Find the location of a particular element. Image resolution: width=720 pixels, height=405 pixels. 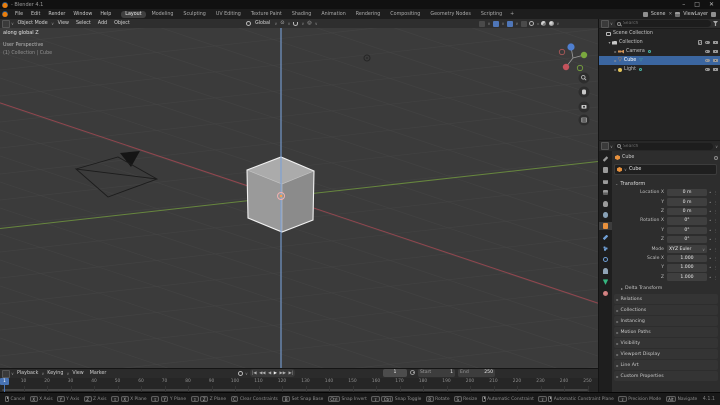

viewport-menu-select: Select is located at coordinates (83, 23).